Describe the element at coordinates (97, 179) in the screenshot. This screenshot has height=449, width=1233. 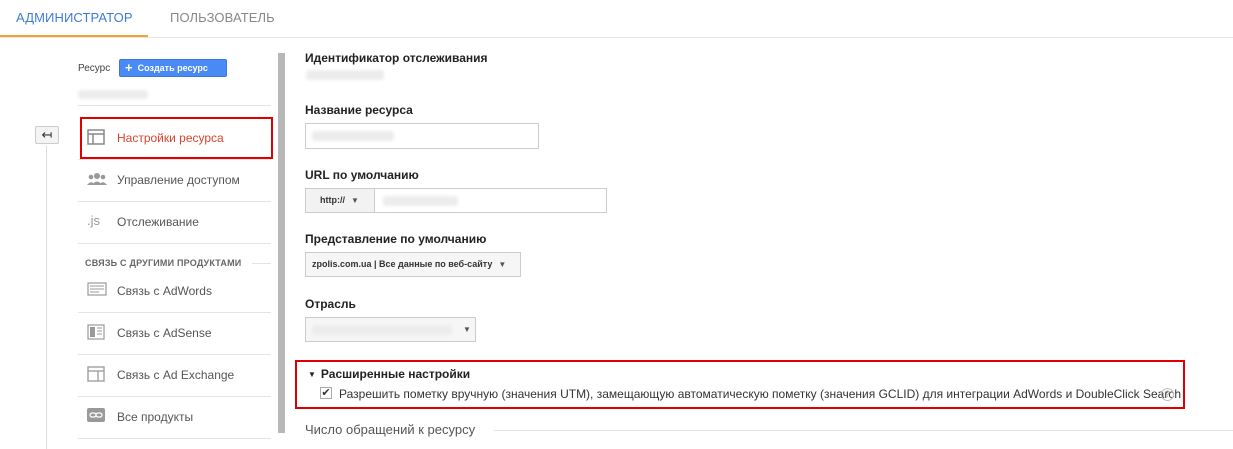
I see `people-icon` at that location.